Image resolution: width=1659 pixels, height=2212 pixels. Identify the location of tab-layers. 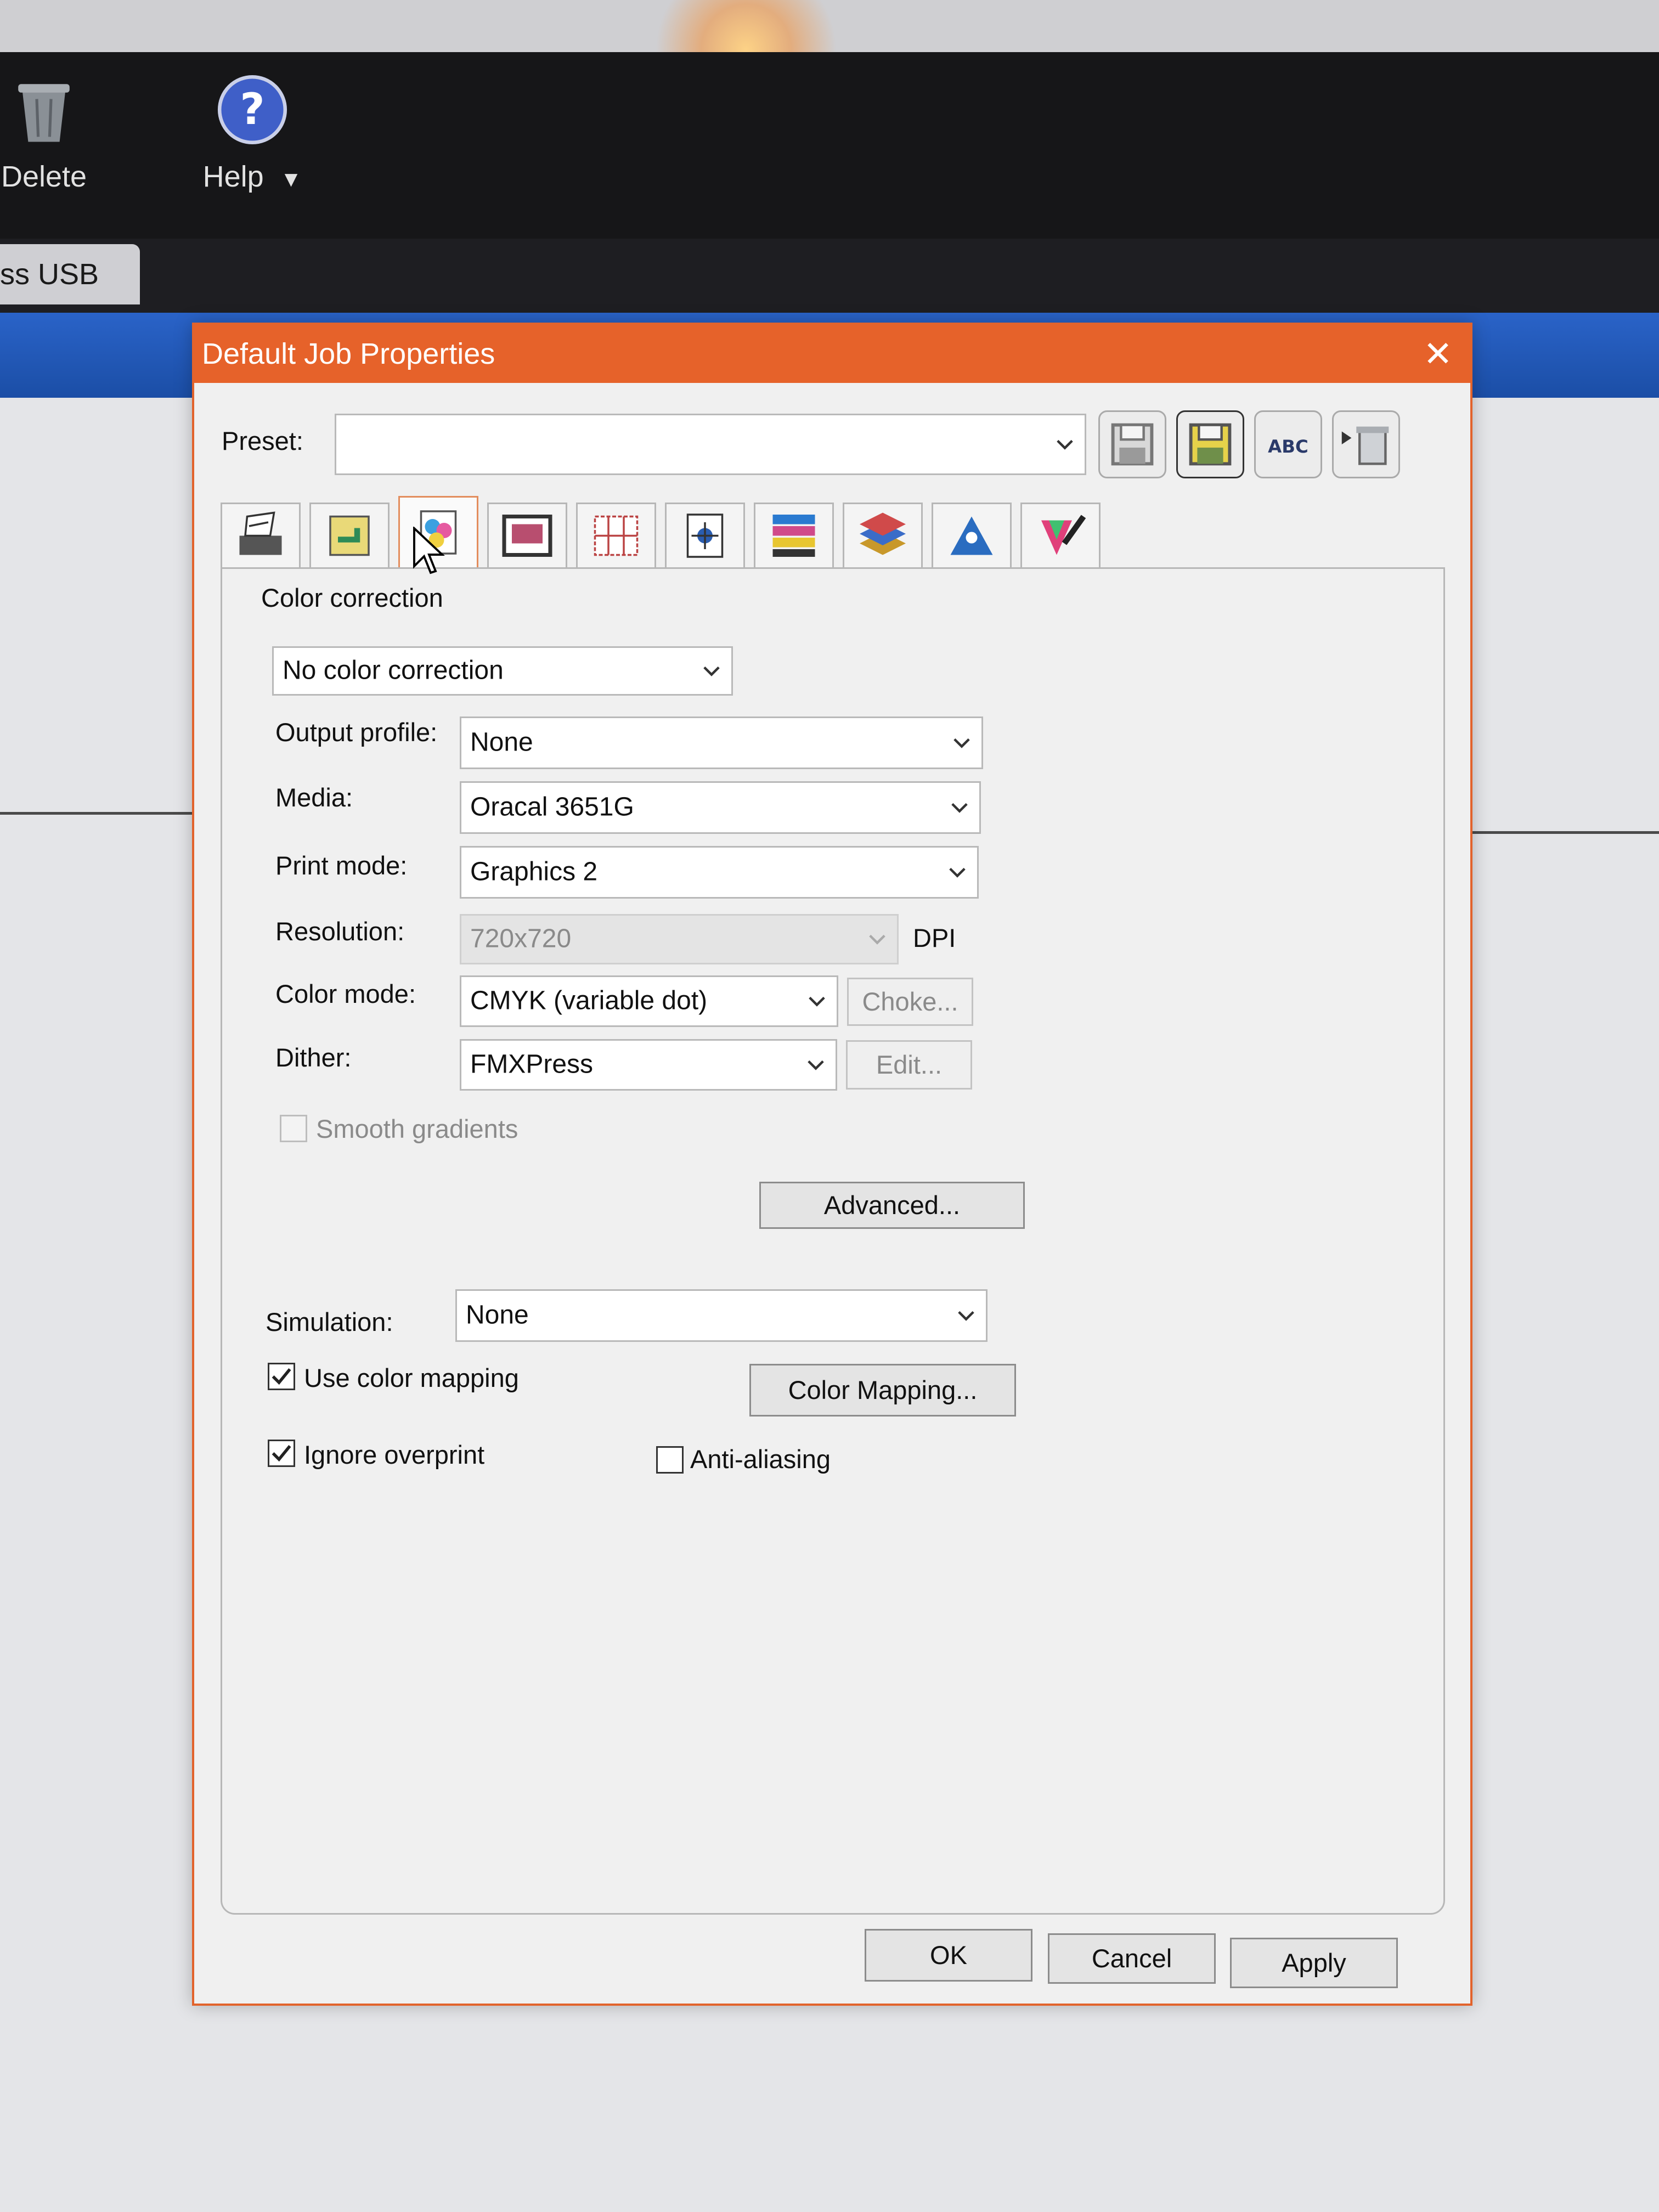
(883, 535).